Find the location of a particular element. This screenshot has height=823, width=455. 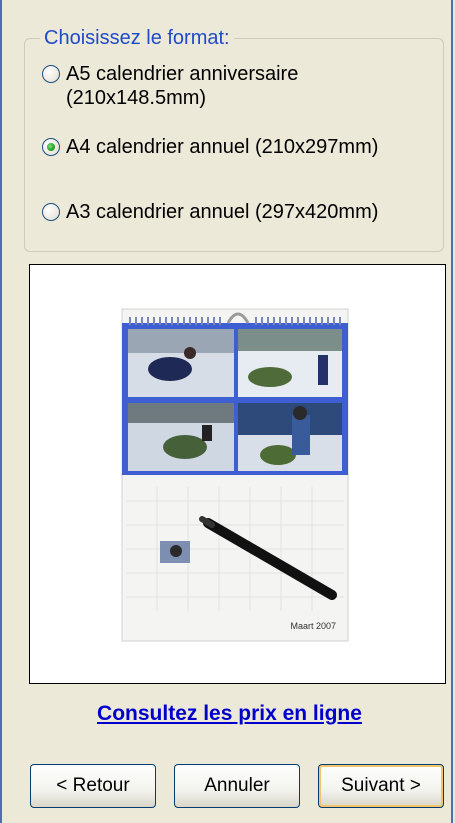

cancel-button: Annuler is located at coordinates (237, 786).